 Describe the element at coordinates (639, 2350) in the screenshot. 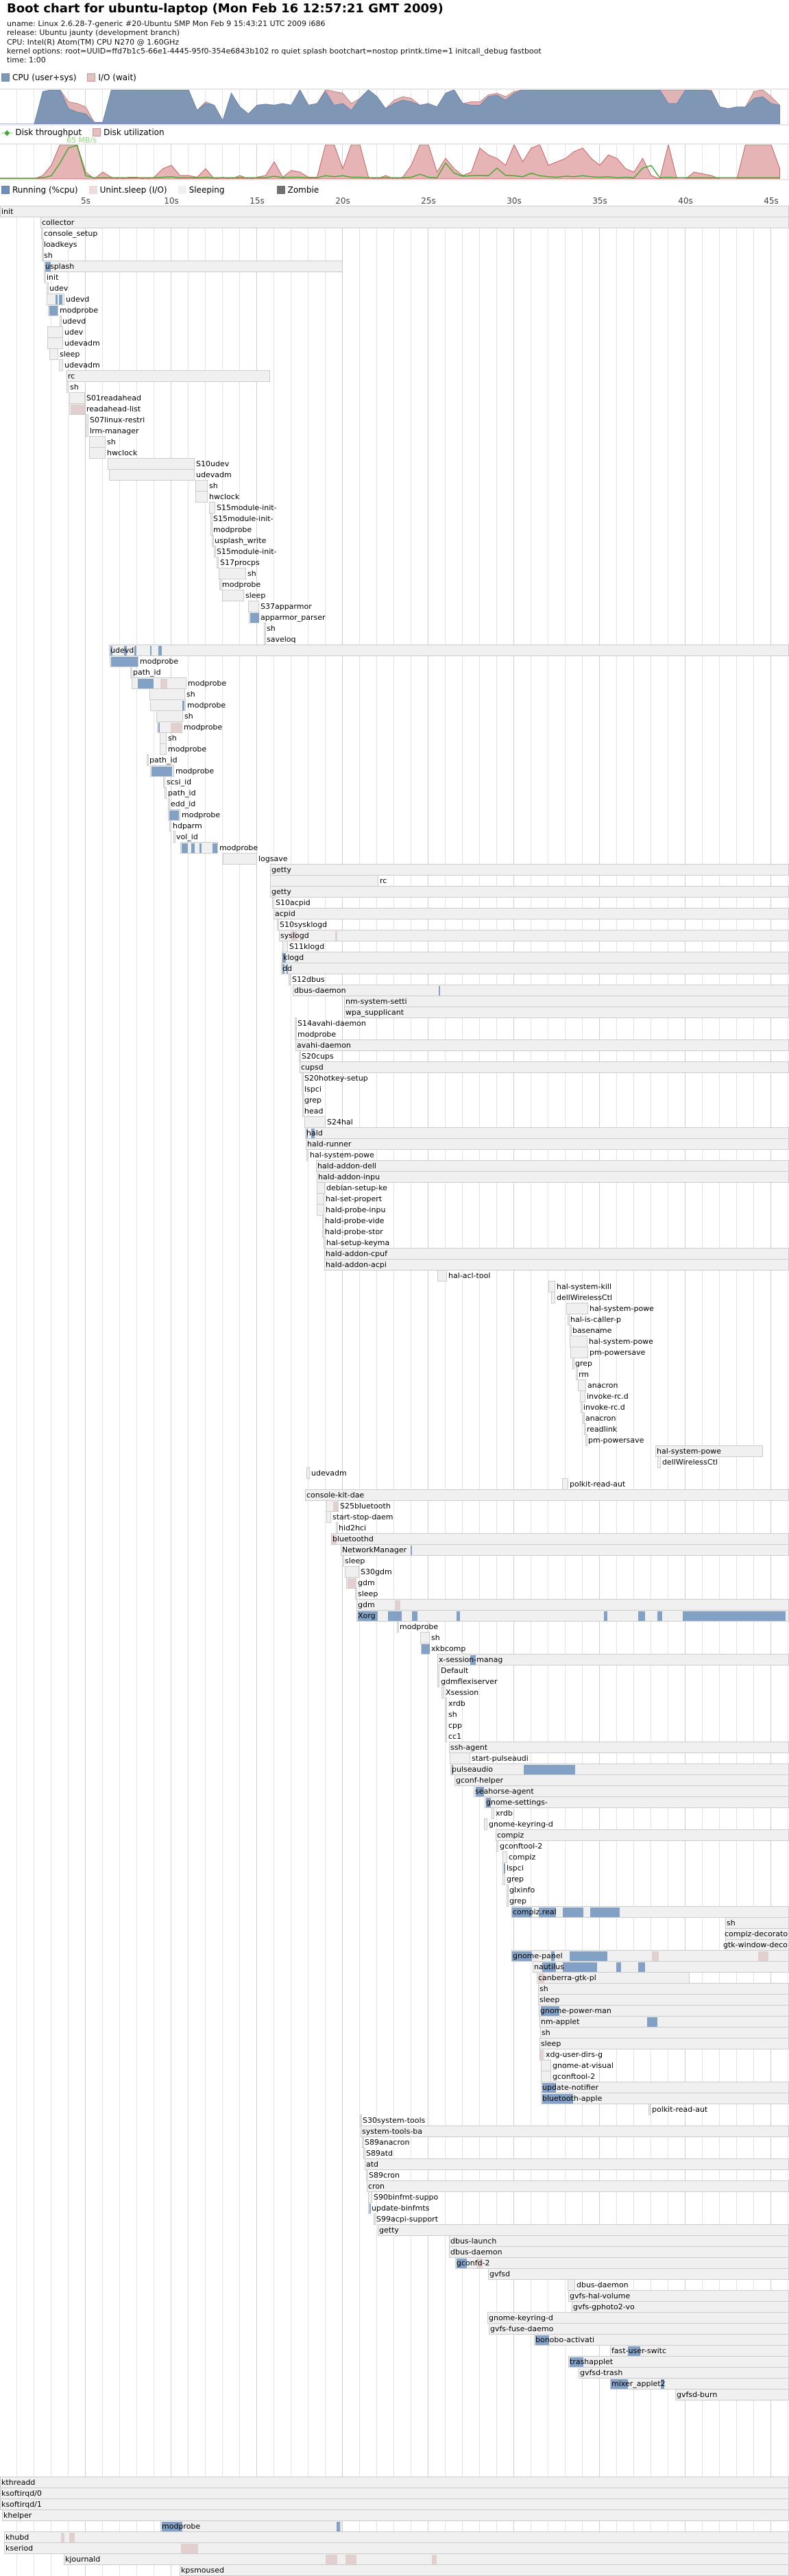

I see `process-label: fast-user-switc` at that location.